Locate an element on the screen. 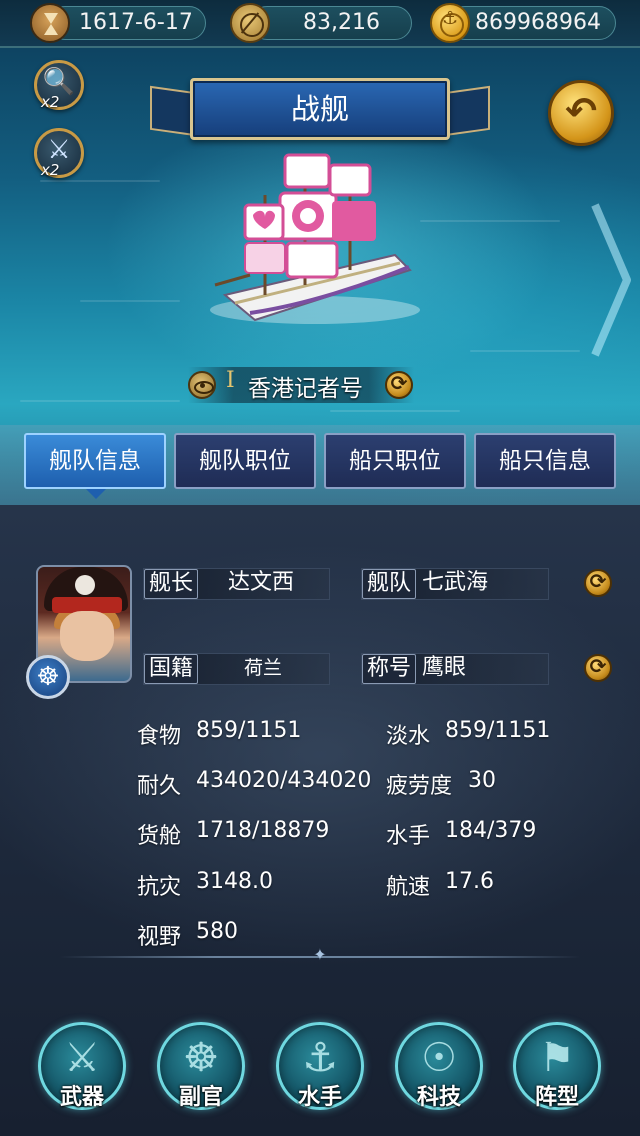 This screenshot has height=1136, width=640. back-arrow-icon: ↶ is located at coordinates (581, 111).